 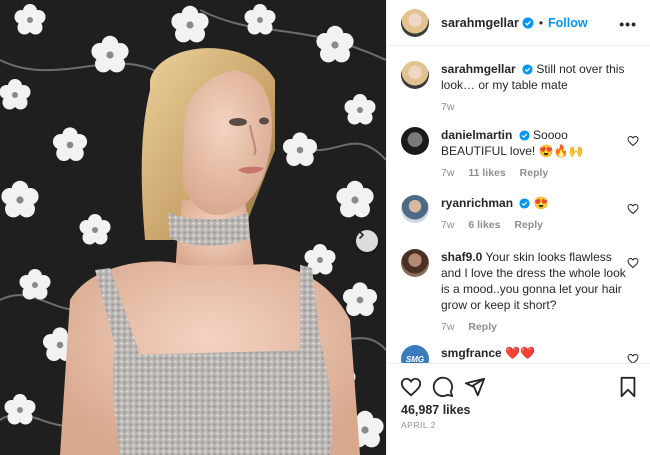 What do you see at coordinates (361, 235) in the screenshot?
I see `chevron-right-icon` at bounding box center [361, 235].